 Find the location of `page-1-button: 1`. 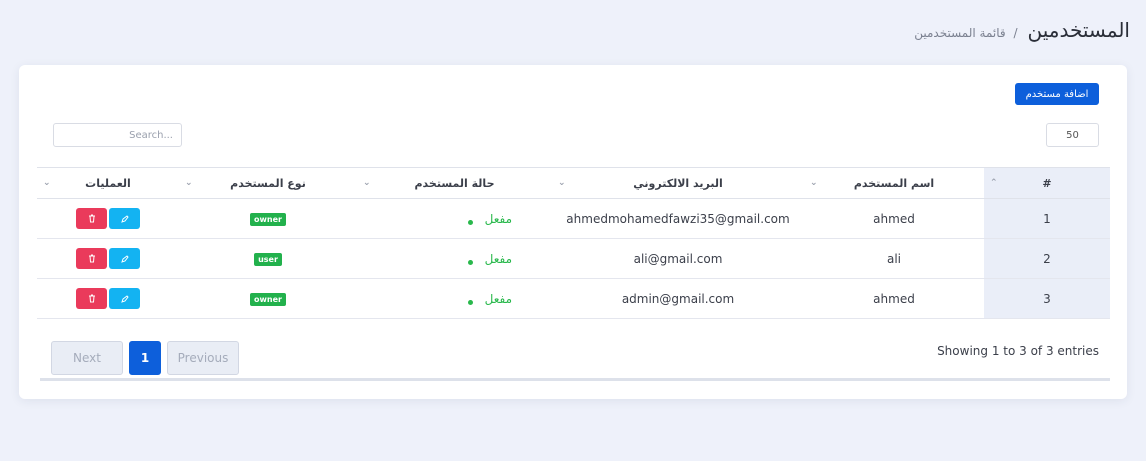

page-1-button: 1 is located at coordinates (145, 358).